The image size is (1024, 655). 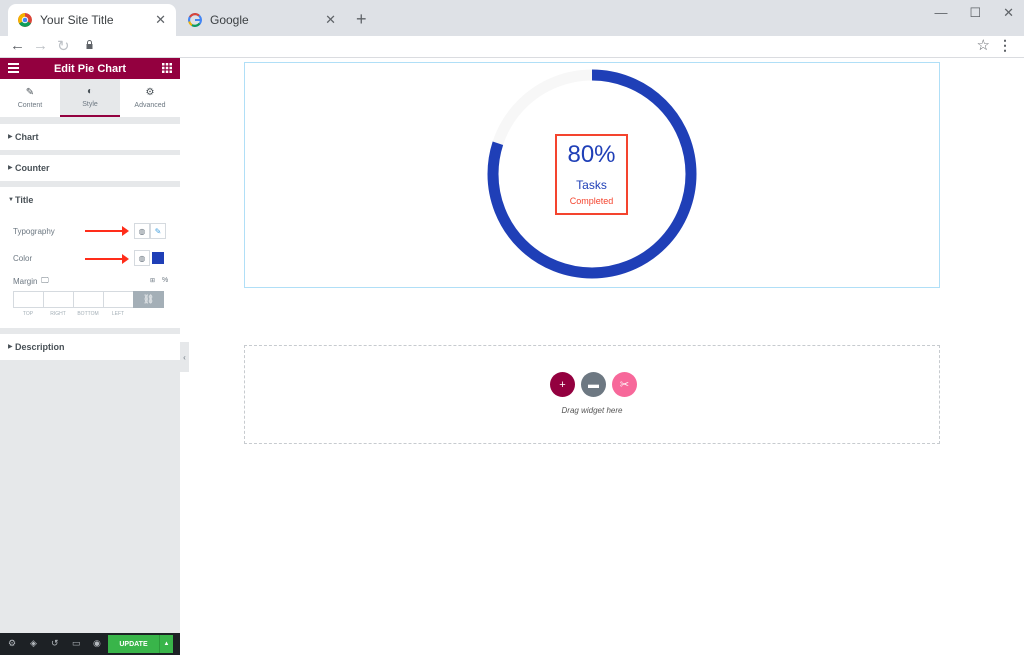 What do you see at coordinates (28, 314) in the screenshot?
I see `margin-label-top: TOP` at bounding box center [28, 314].